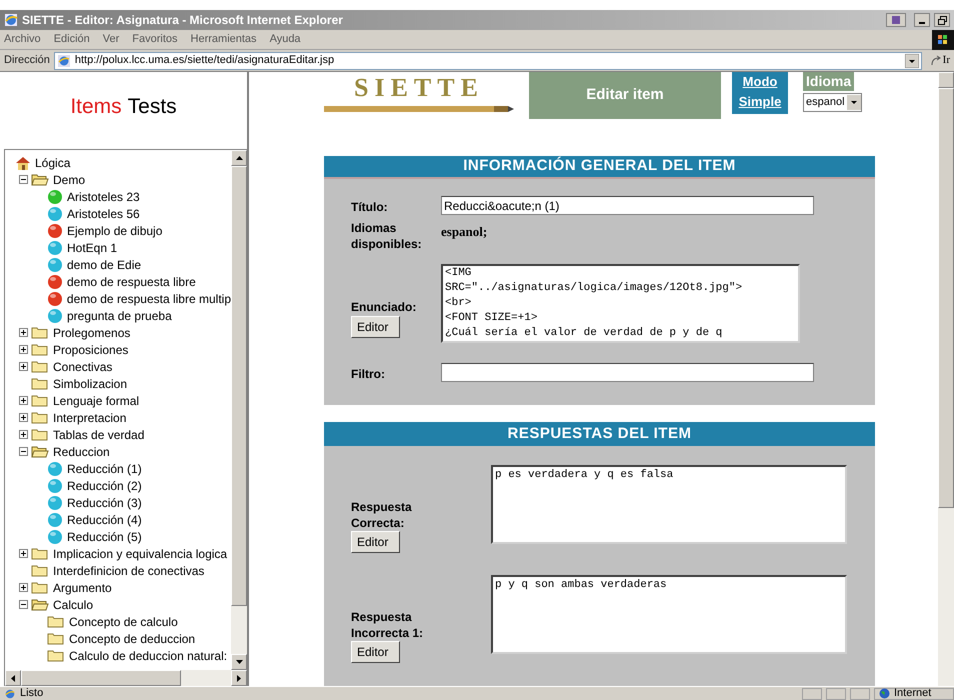 The height and width of the screenshot is (700, 954). What do you see at coordinates (620, 303) in the screenshot?
I see `statement-field: <IMG SRC="../asignaturas/logica/images/12Ot8.jpg"> <br> <FONT SIZE=+1> ¿Cuál sería el valor de verdad de p y de q` at bounding box center [620, 303].